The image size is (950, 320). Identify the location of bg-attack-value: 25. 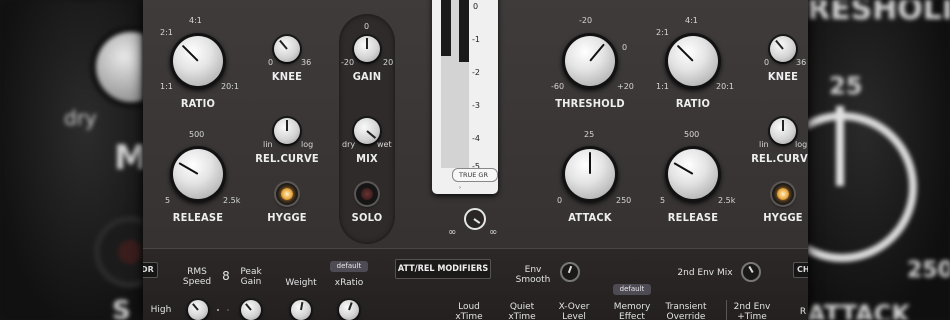
(846, 86).